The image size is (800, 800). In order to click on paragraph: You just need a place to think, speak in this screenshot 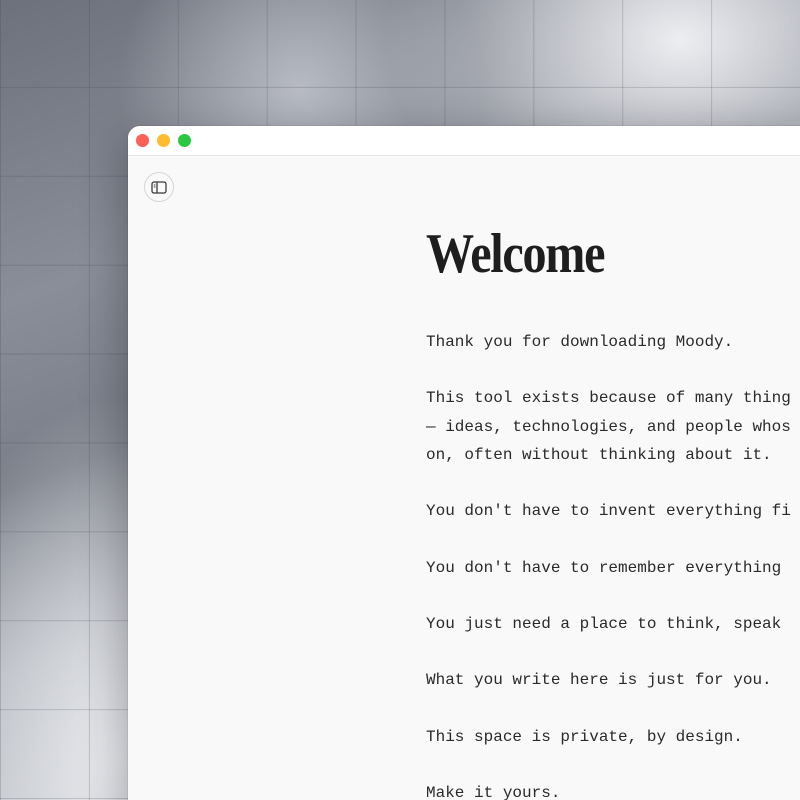, I will do `click(613, 624)`.